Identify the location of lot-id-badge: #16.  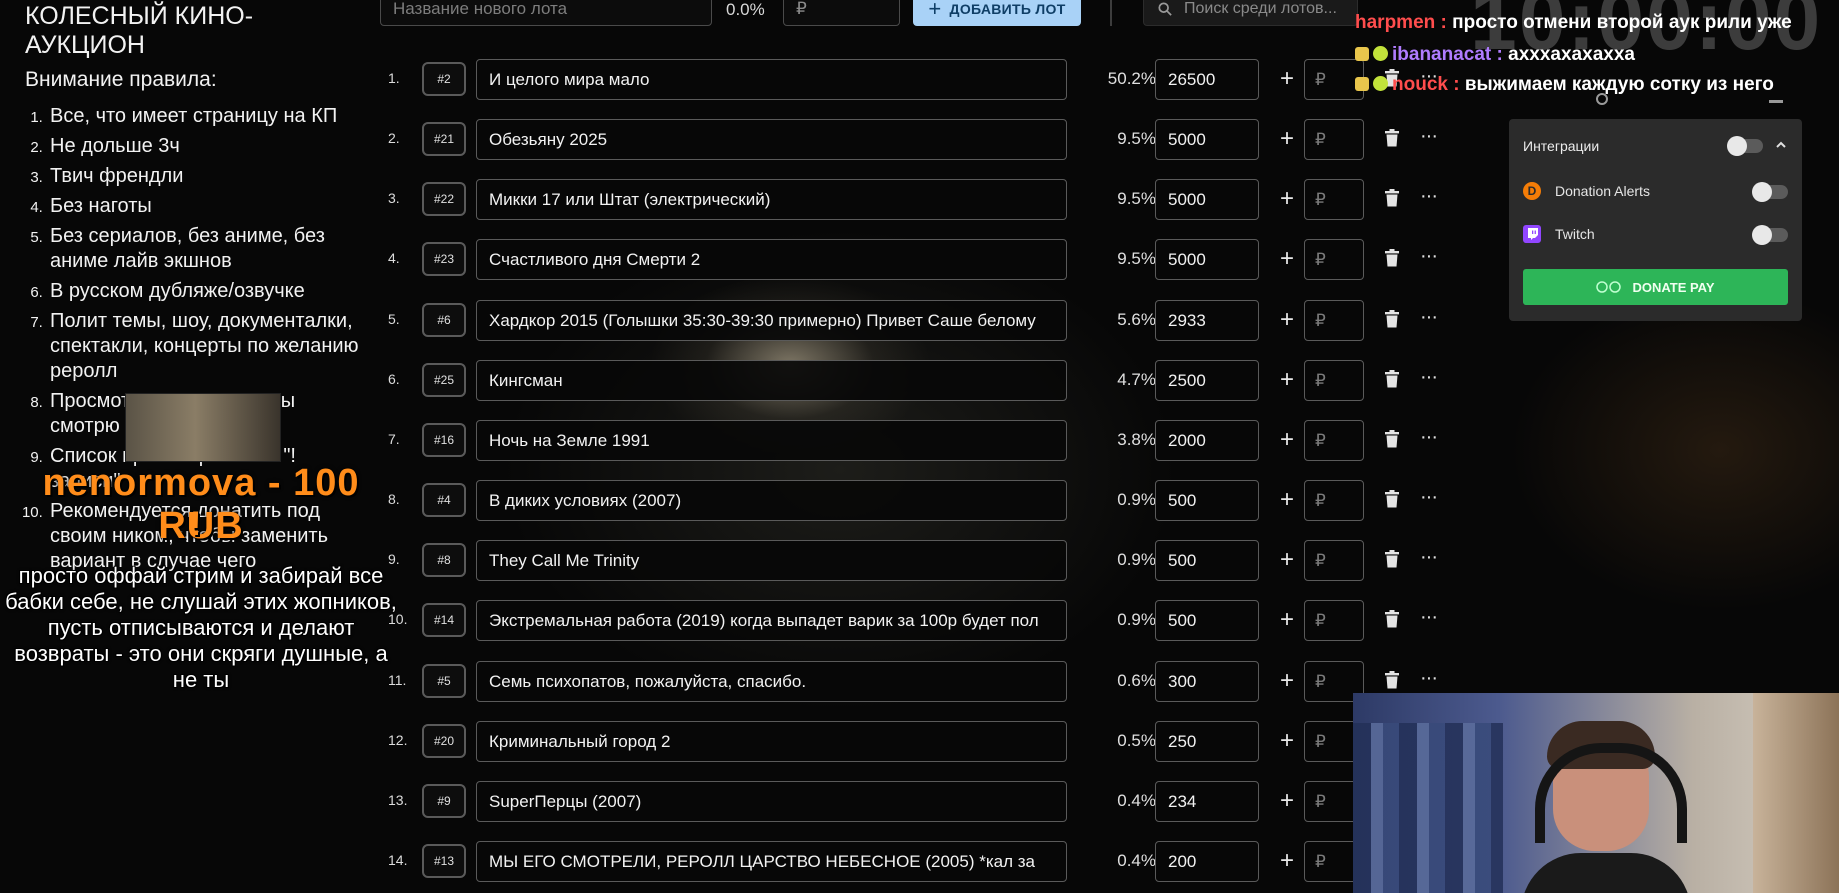
(444, 440).